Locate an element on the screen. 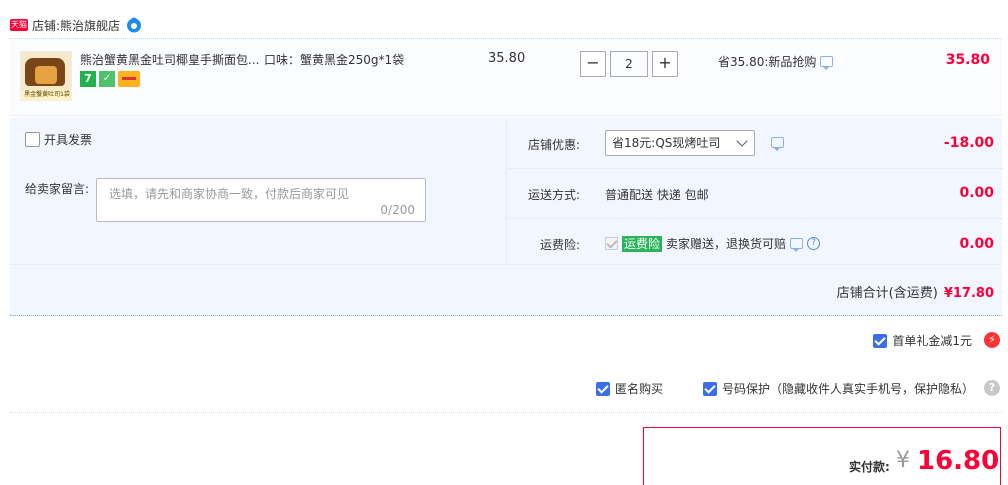 The width and height of the screenshot is (1008, 485). insurance-info: 运费险 卖家赠送，退换货可赔 ? is located at coordinates (713, 243).